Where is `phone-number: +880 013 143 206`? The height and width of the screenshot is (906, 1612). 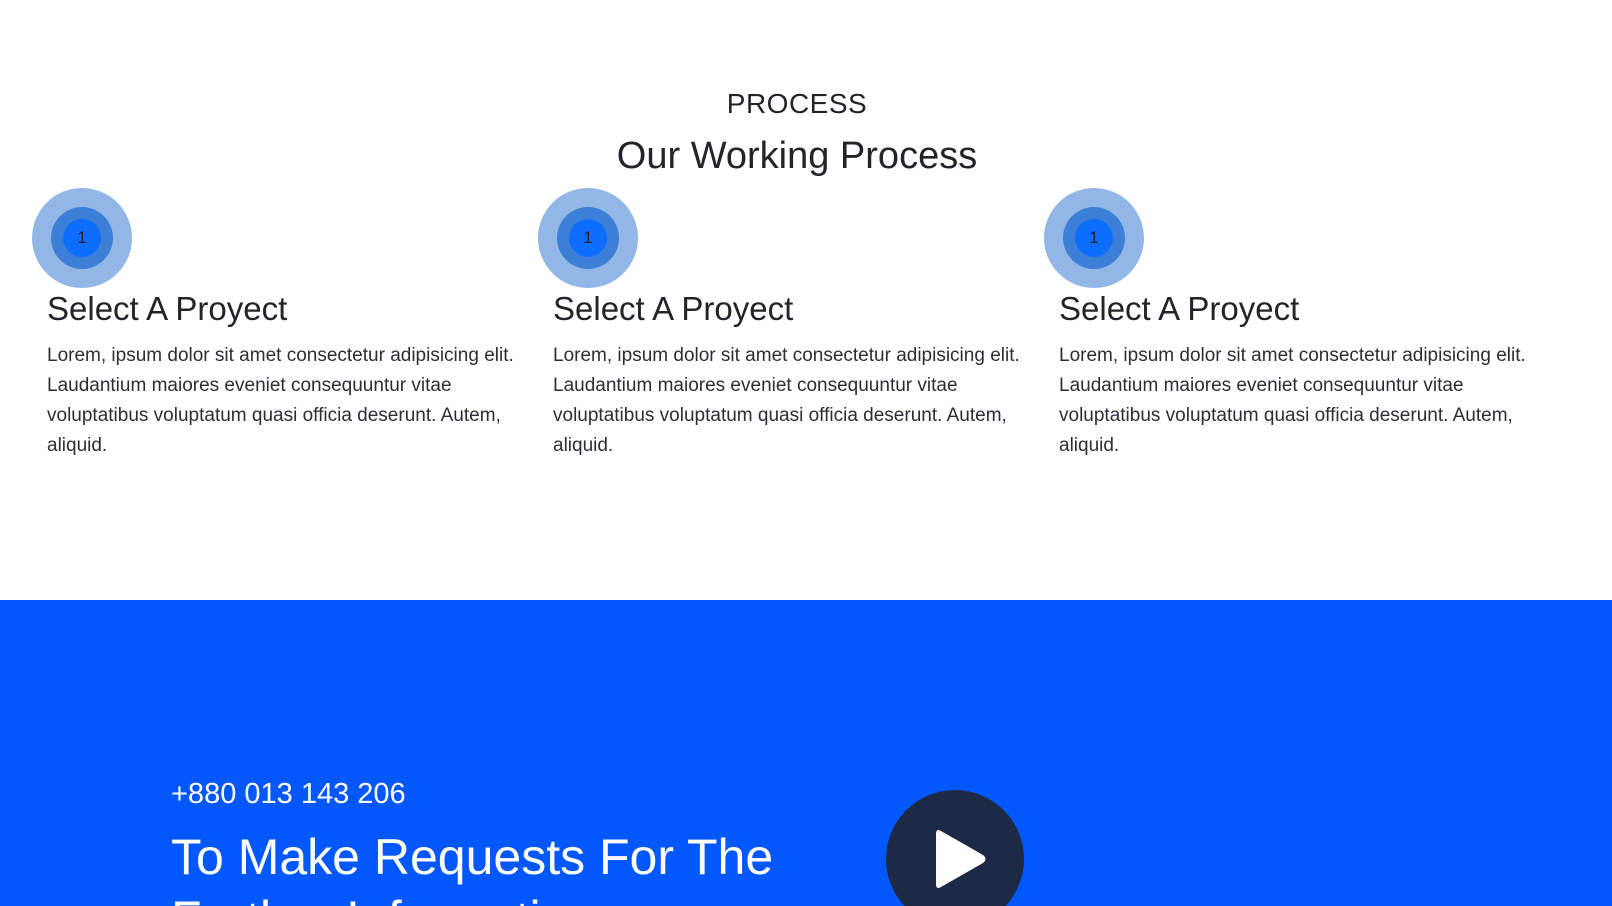 phone-number: +880 013 143 206 is located at coordinates (288, 794).